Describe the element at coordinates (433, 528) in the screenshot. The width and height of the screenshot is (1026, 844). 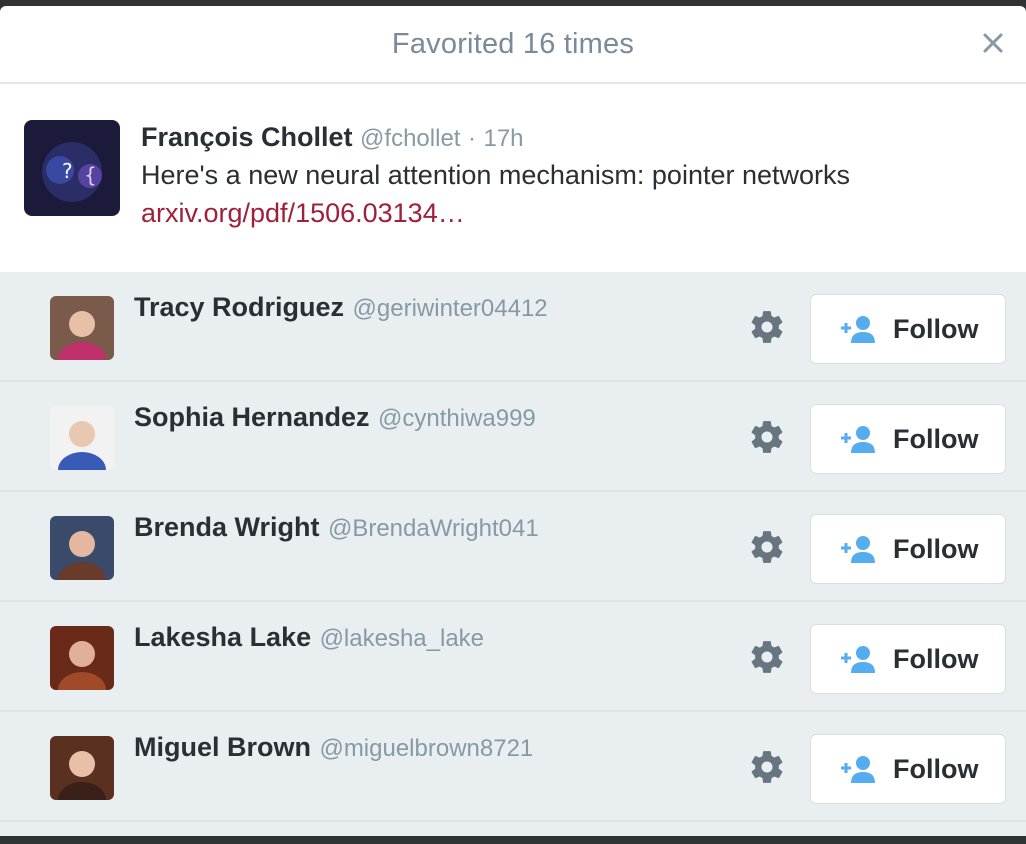
I see `user-handle: @BrendaWright041` at that location.